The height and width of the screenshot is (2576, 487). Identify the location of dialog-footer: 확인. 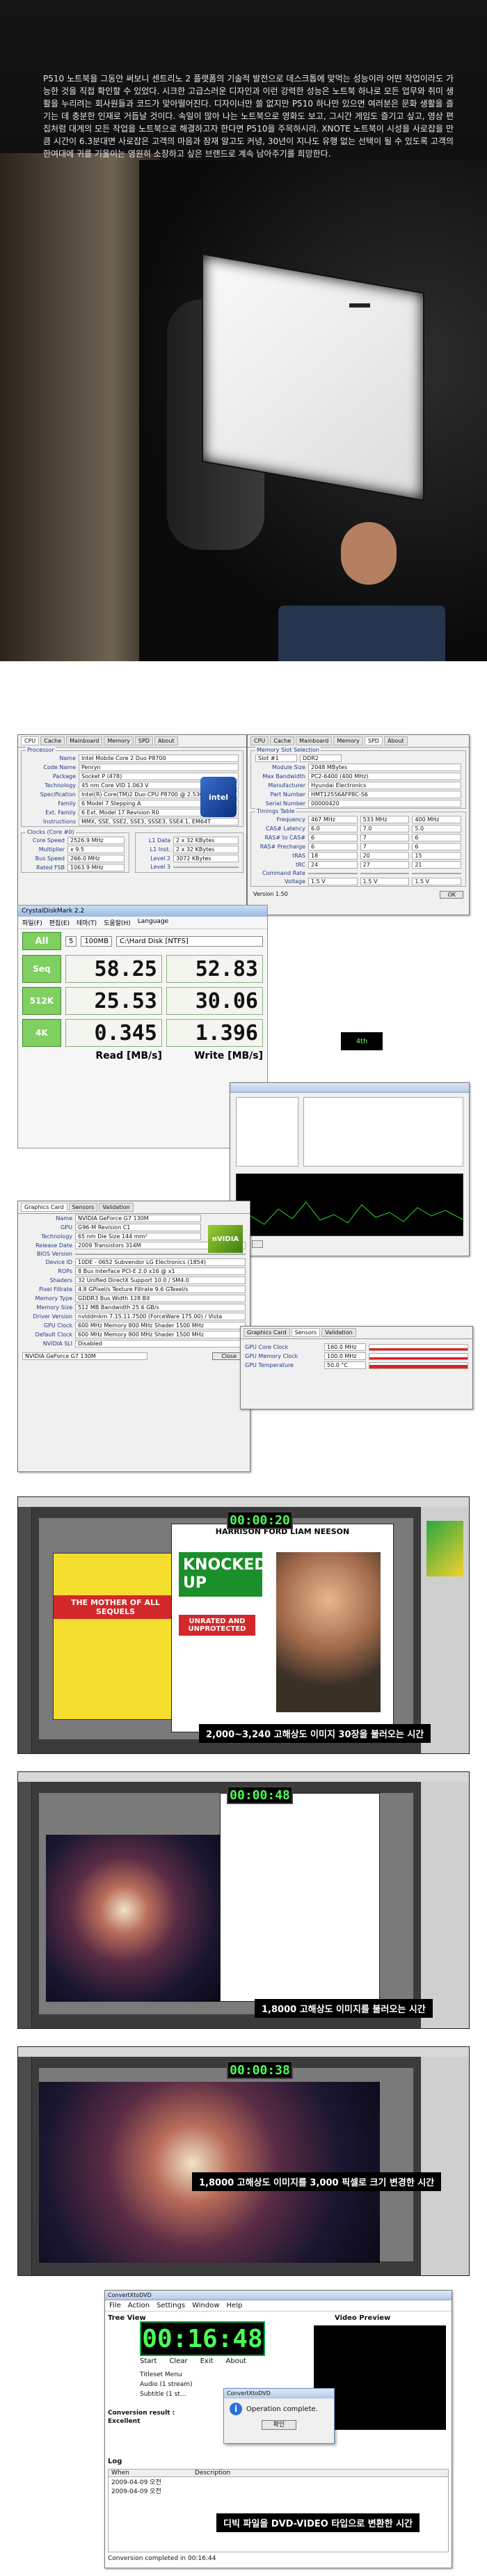
(279, 2424).